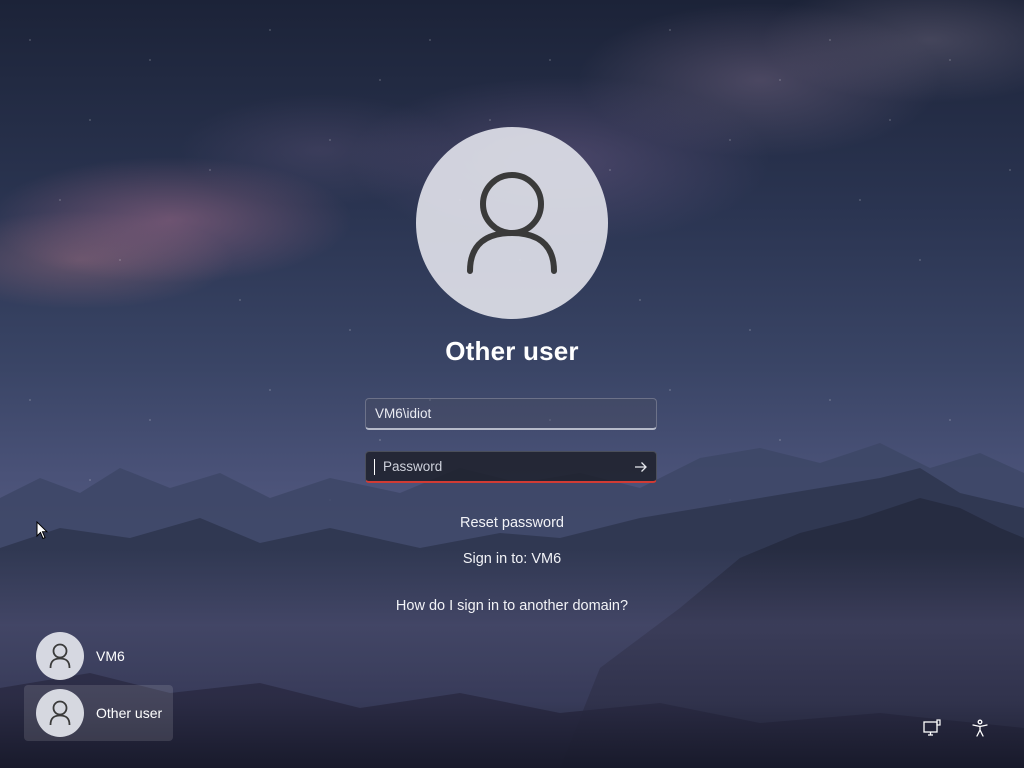 This screenshot has width=1024, height=768. I want to click on other-domain-link: How do I sign in to another domain?, so click(512, 606).